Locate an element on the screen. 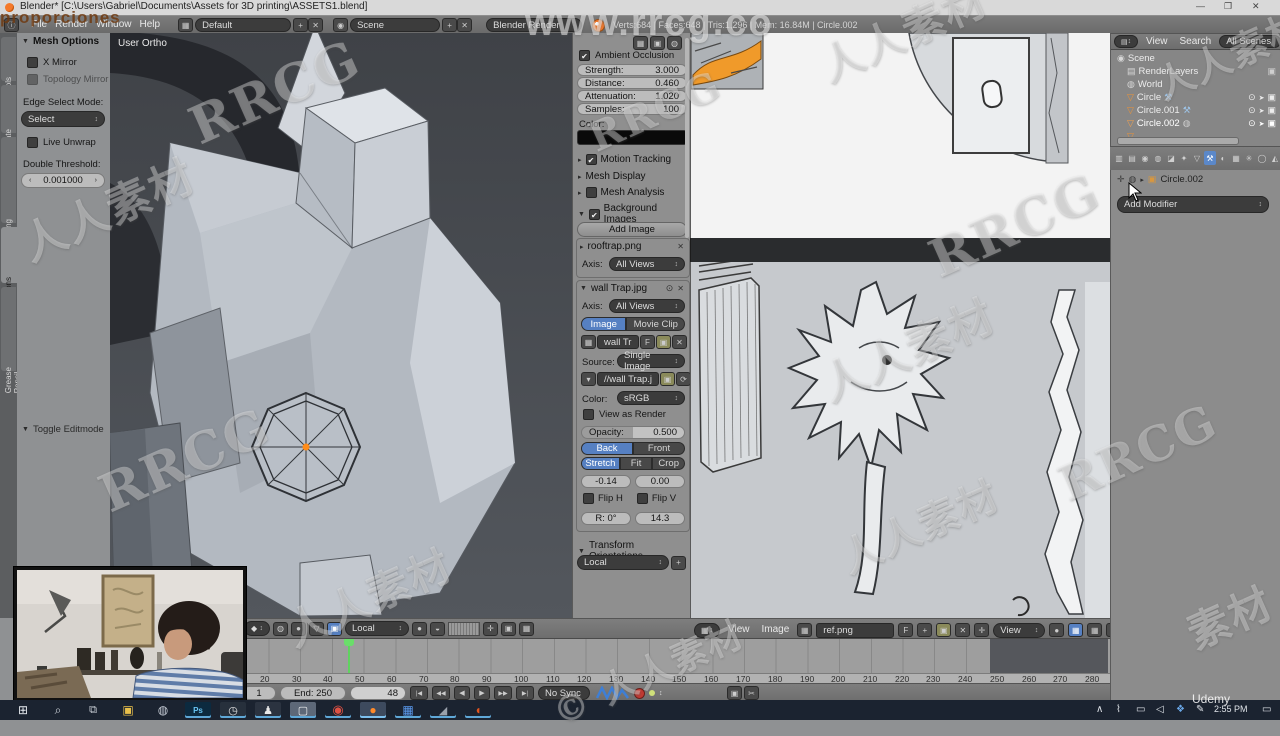 This screenshot has height=736, width=1280. scene-select: Scene is located at coordinates (395, 25).